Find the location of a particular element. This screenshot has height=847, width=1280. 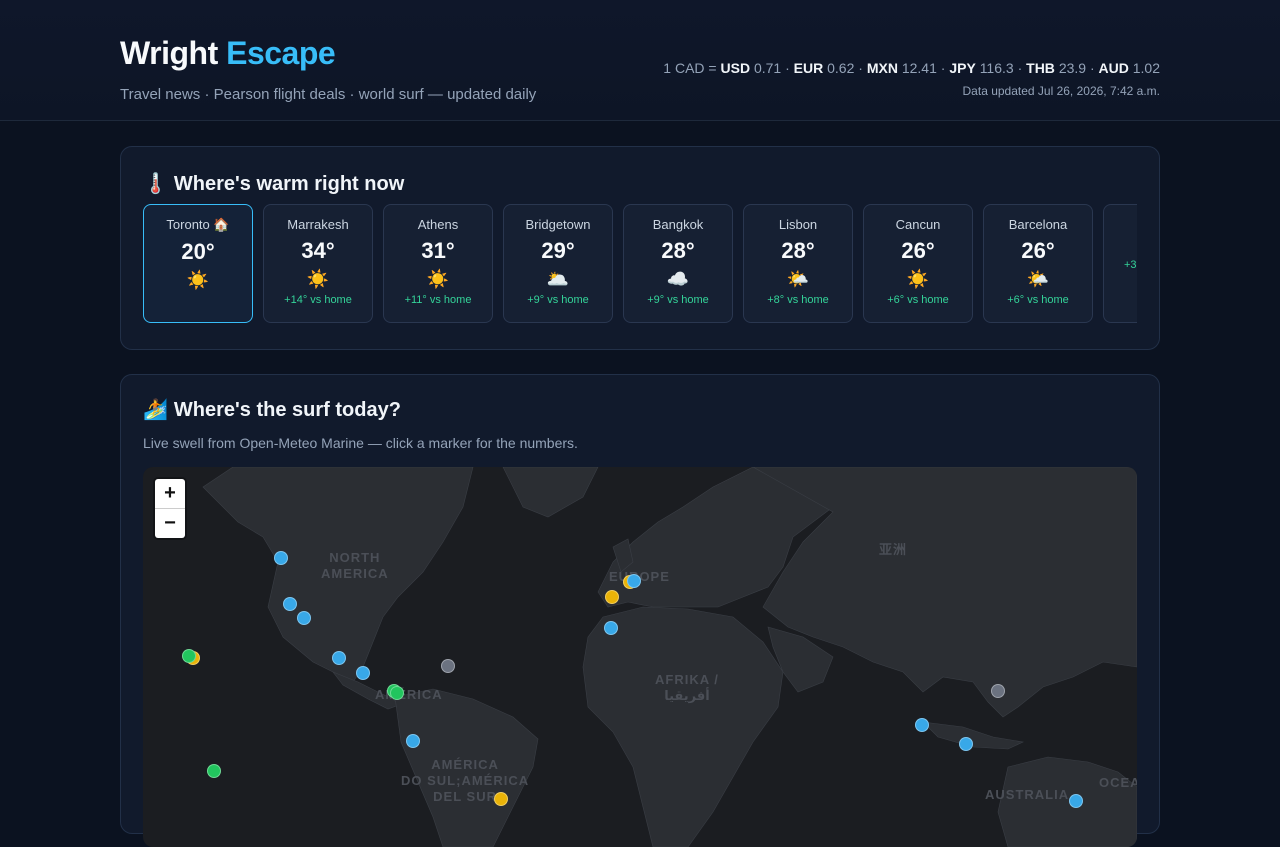

map-zoom-control: + − is located at coordinates (170, 508).